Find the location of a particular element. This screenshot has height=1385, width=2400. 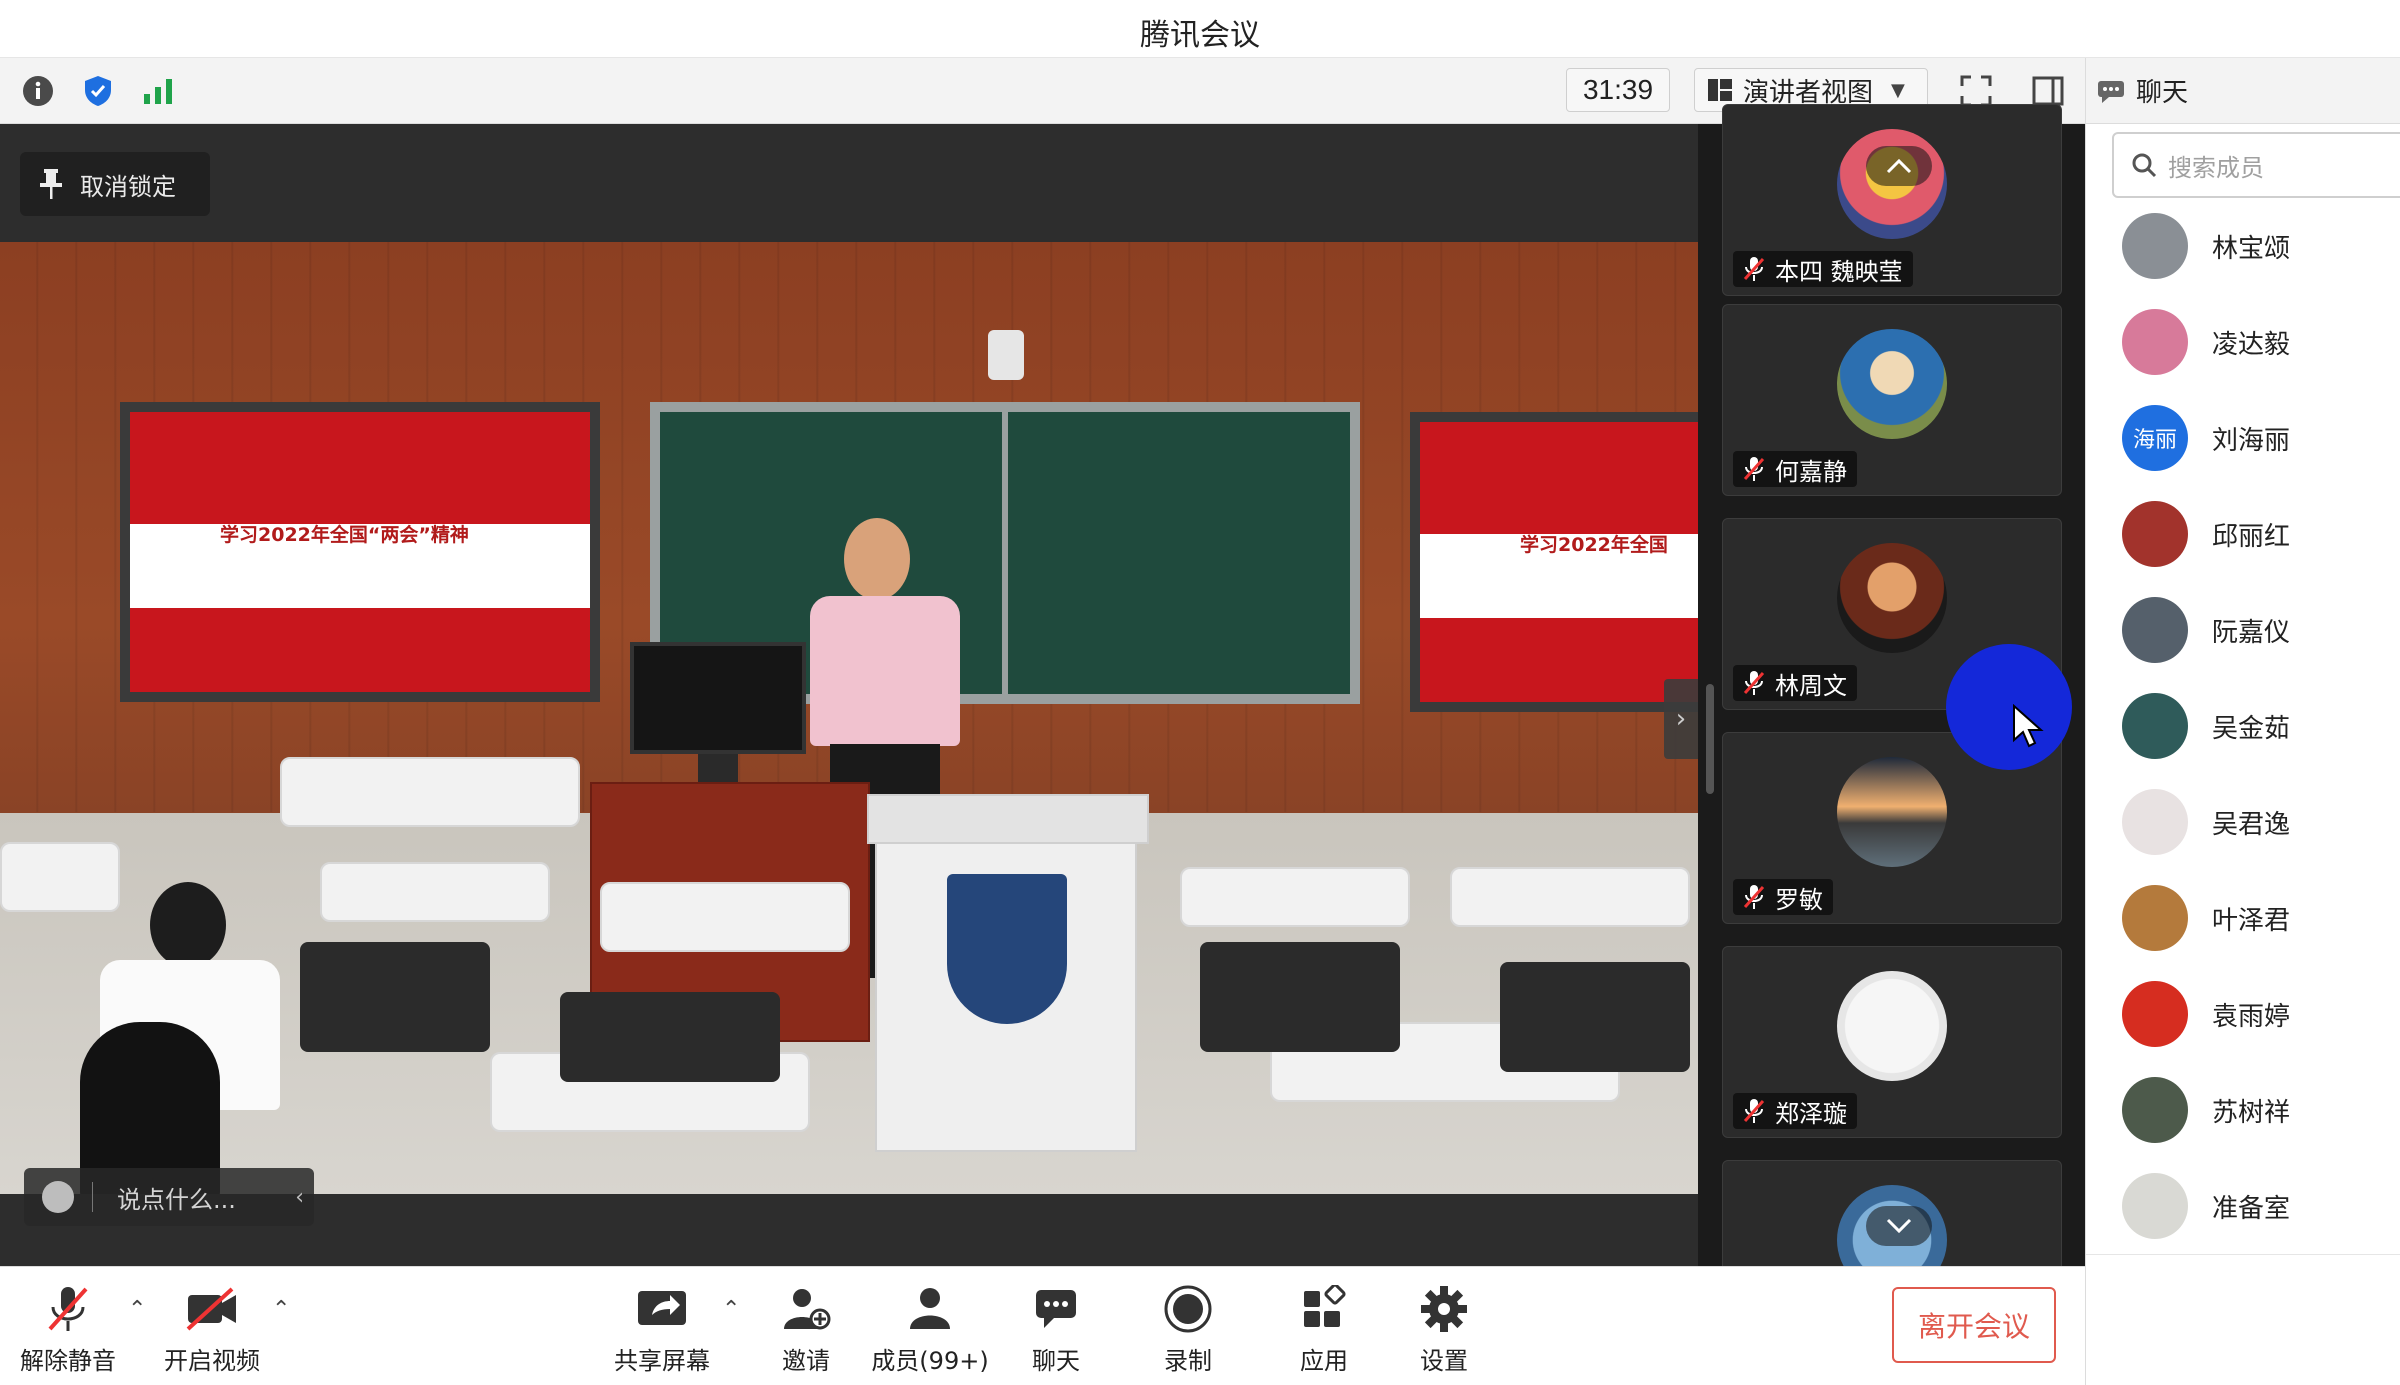

podium is located at coordinates (1008, 973).